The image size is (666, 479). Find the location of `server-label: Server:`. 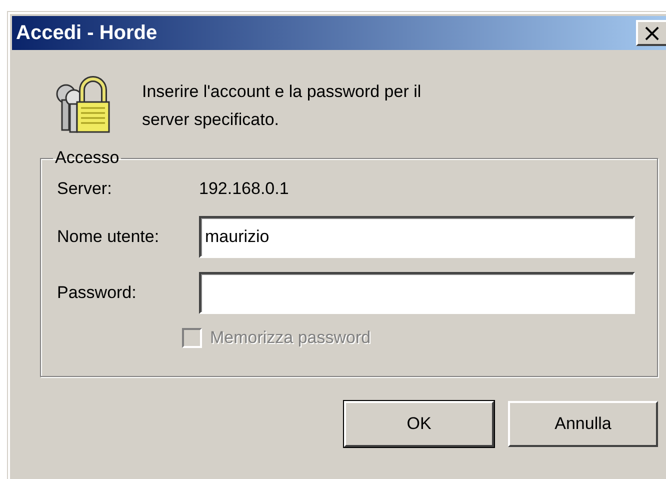

server-label: Server: is located at coordinates (85, 189).